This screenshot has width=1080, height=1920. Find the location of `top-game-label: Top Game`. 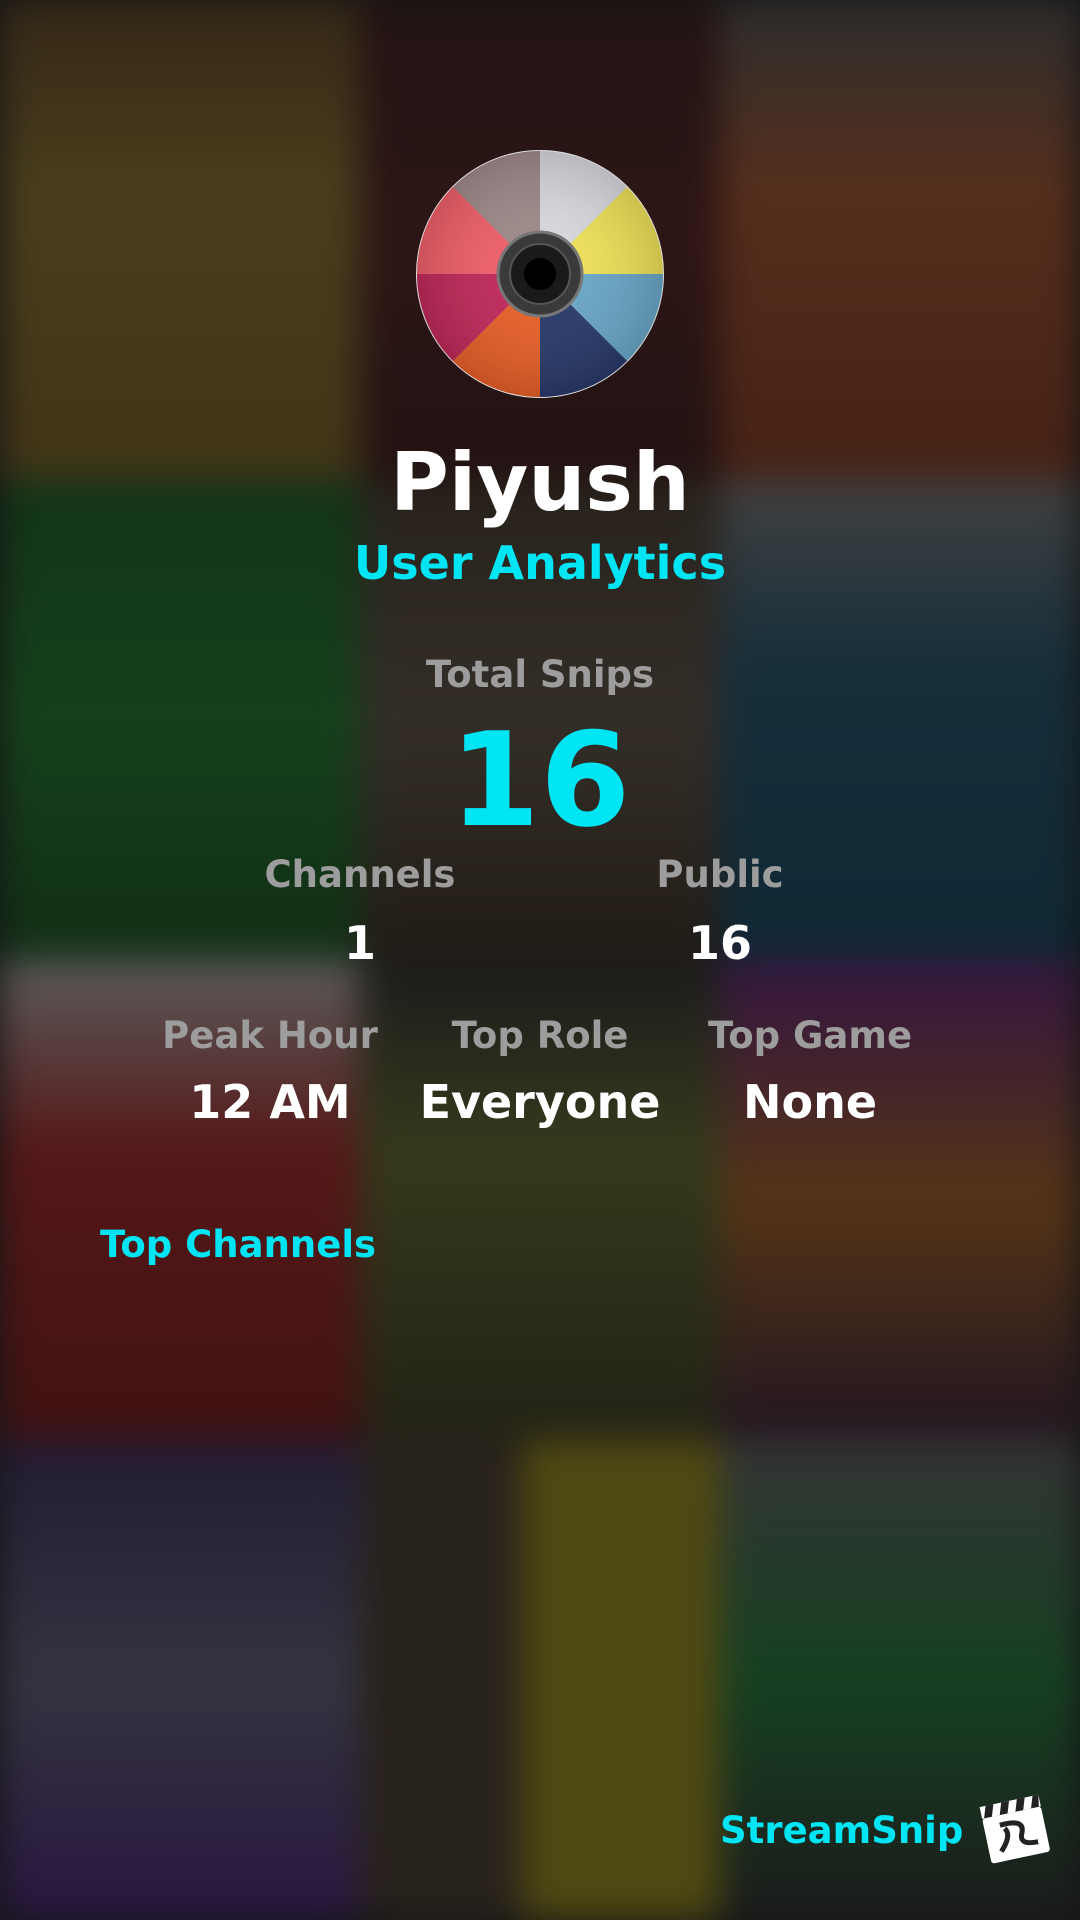

top-game-label: Top Game is located at coordinates (810, 1035).